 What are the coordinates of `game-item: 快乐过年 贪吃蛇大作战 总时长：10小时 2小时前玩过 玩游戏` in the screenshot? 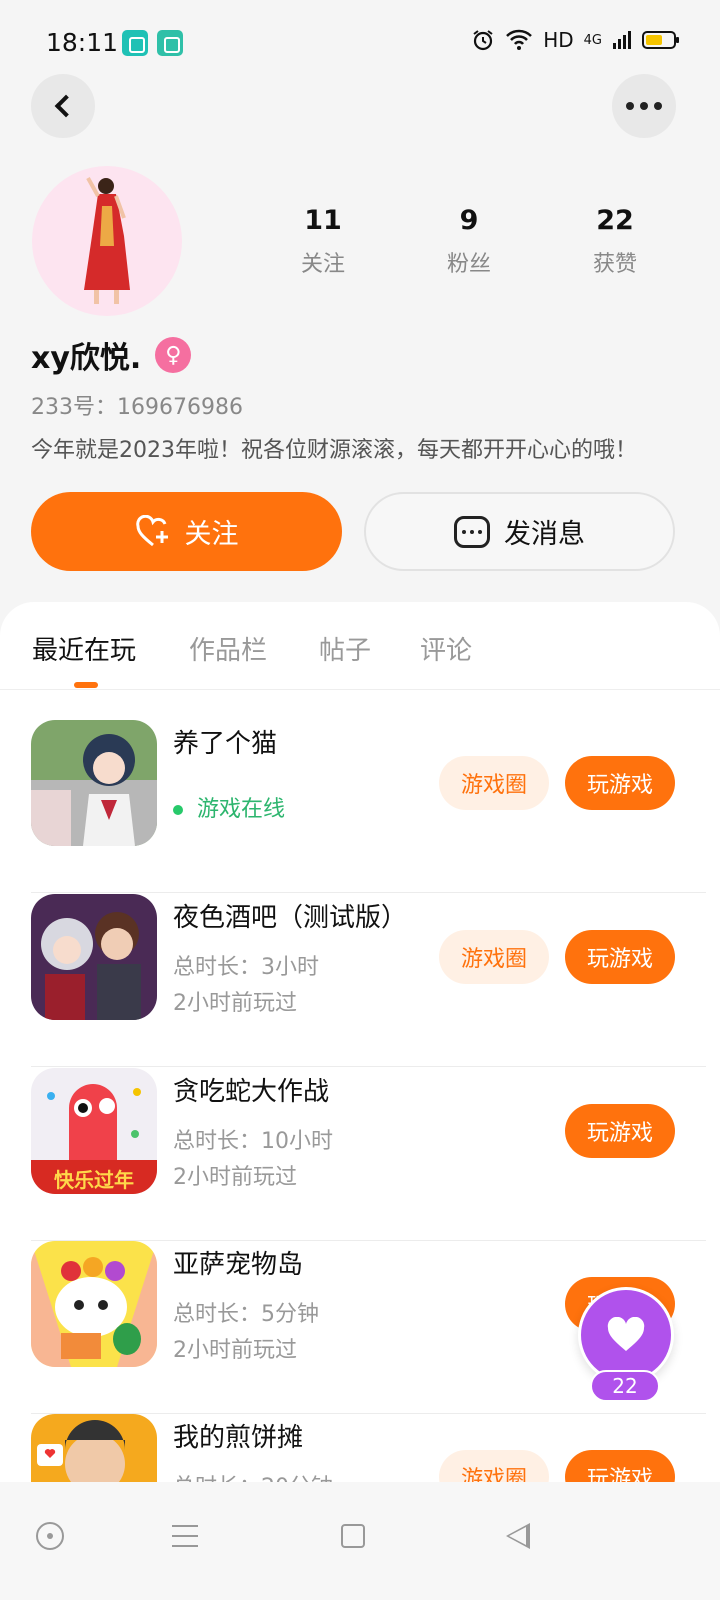 It's located at (368, 1154).